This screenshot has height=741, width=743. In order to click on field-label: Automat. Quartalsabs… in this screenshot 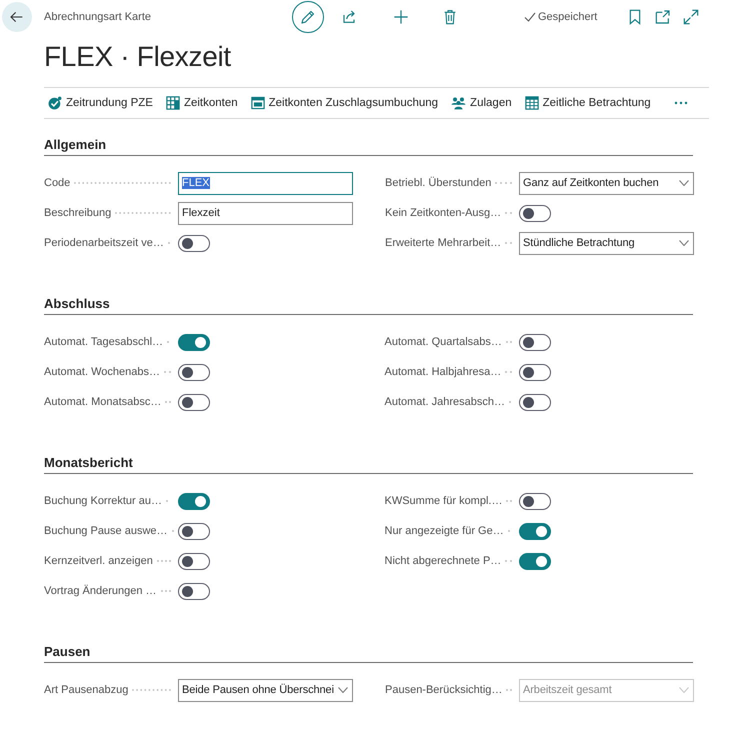, I will do `click(443, 342)`.